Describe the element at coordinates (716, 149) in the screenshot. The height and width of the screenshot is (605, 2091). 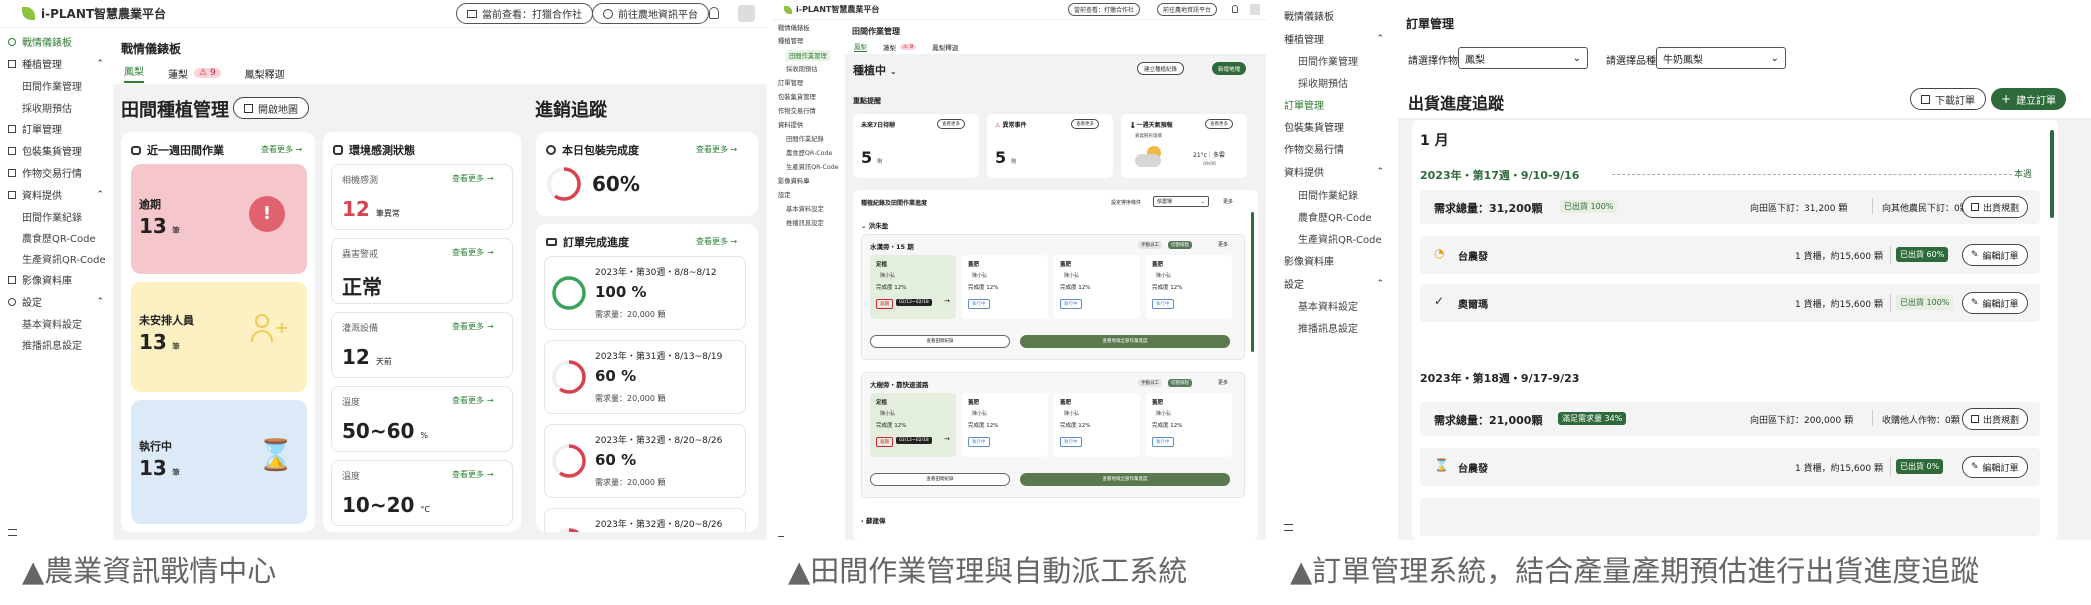
I see `pack-more-link: 查看更多 →` at that location.